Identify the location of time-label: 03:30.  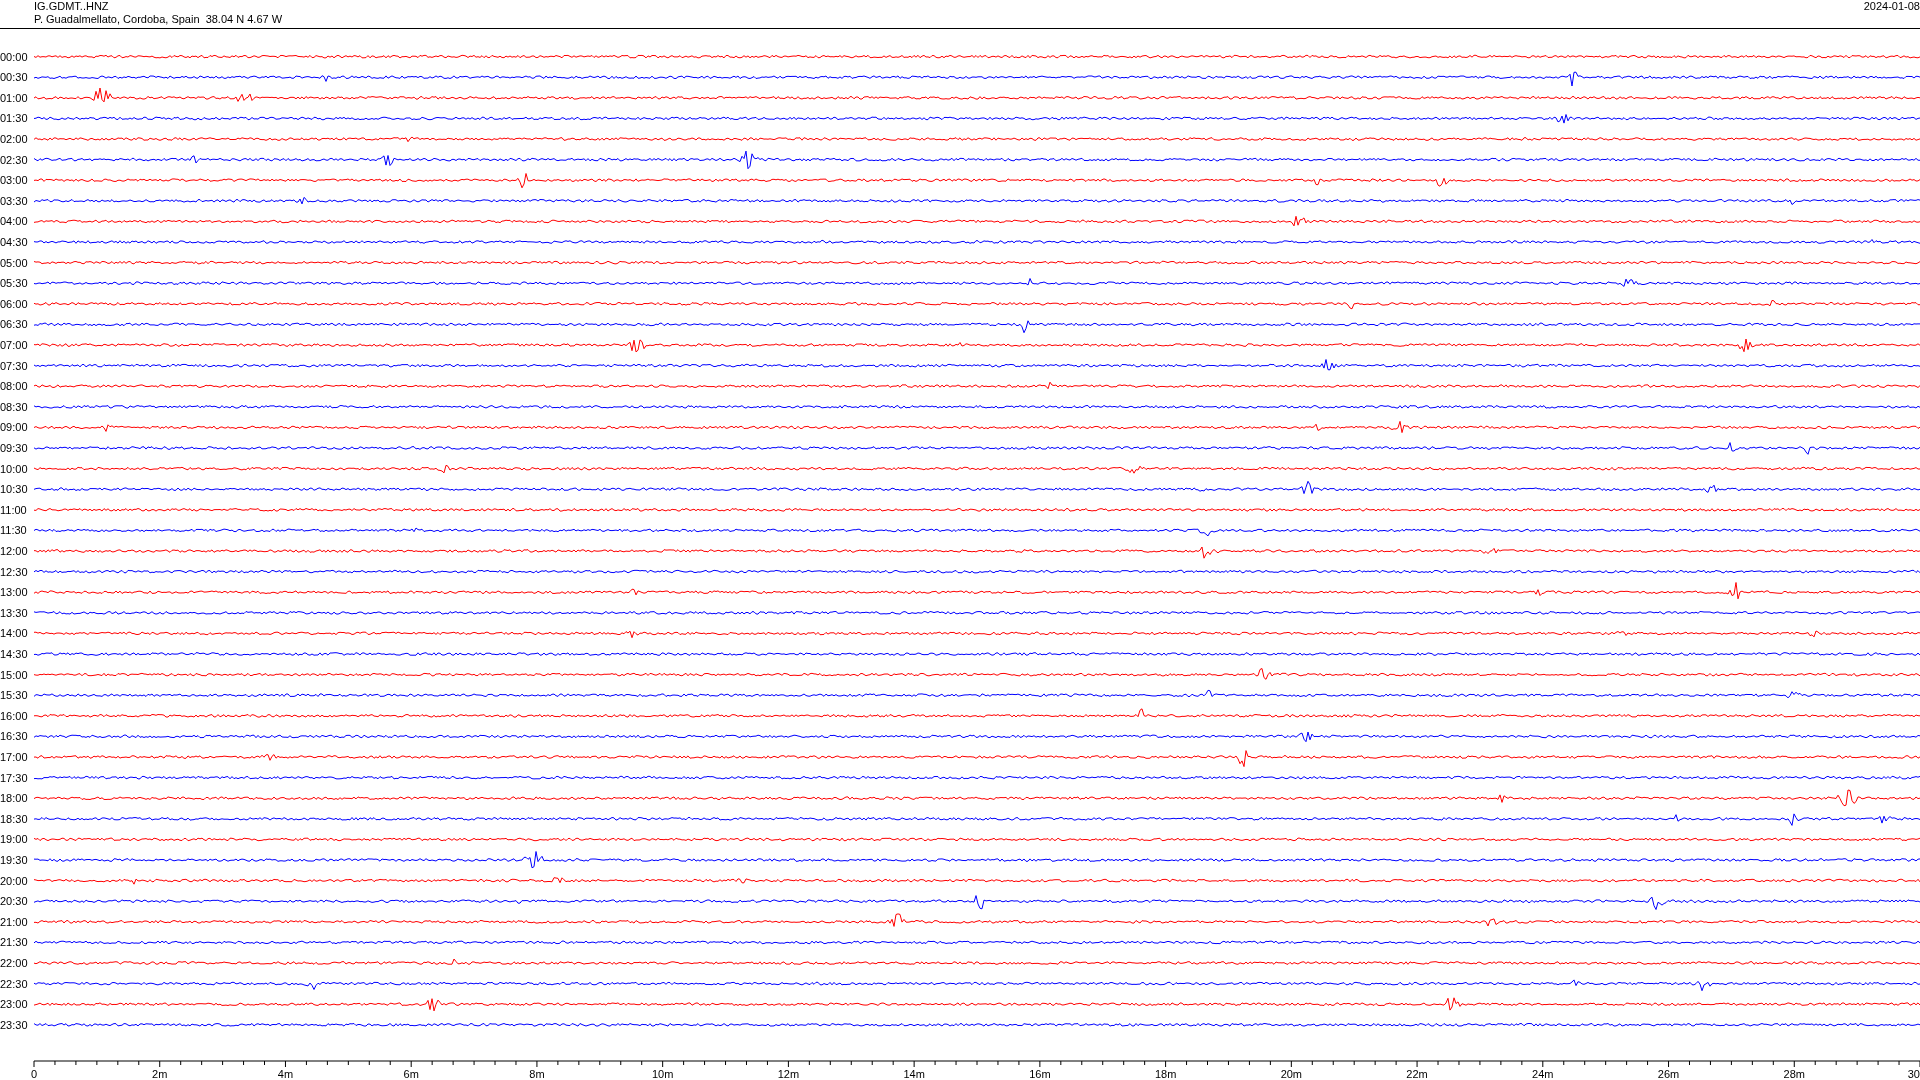
(14, 200).